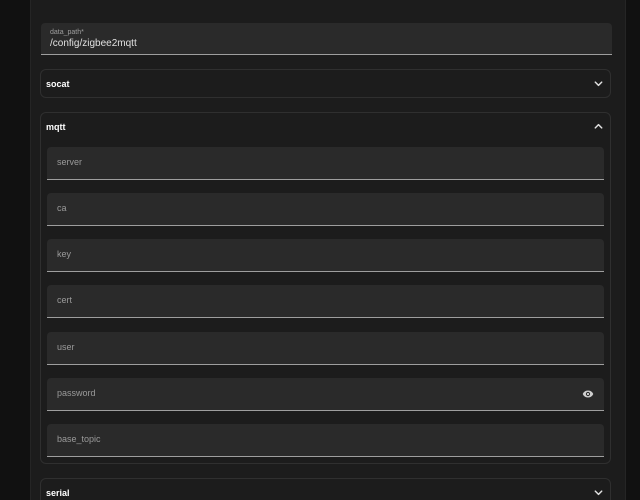 This screenshot has width=640, height=500. I want to click on serial-title: serial, so click(58, 493).